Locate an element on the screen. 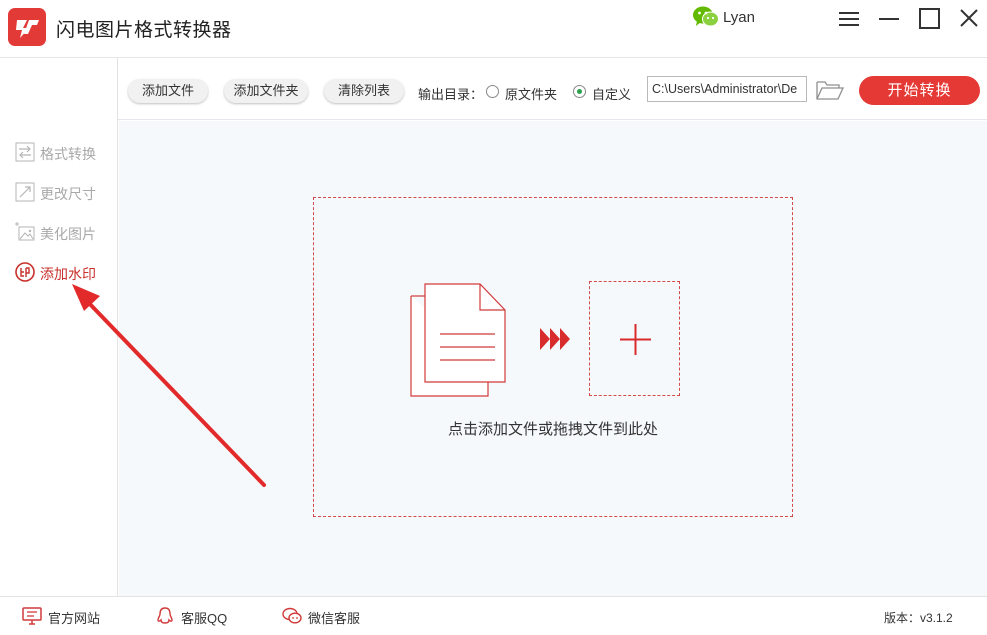  radio-original-folder is located at coordinates (492, 91).